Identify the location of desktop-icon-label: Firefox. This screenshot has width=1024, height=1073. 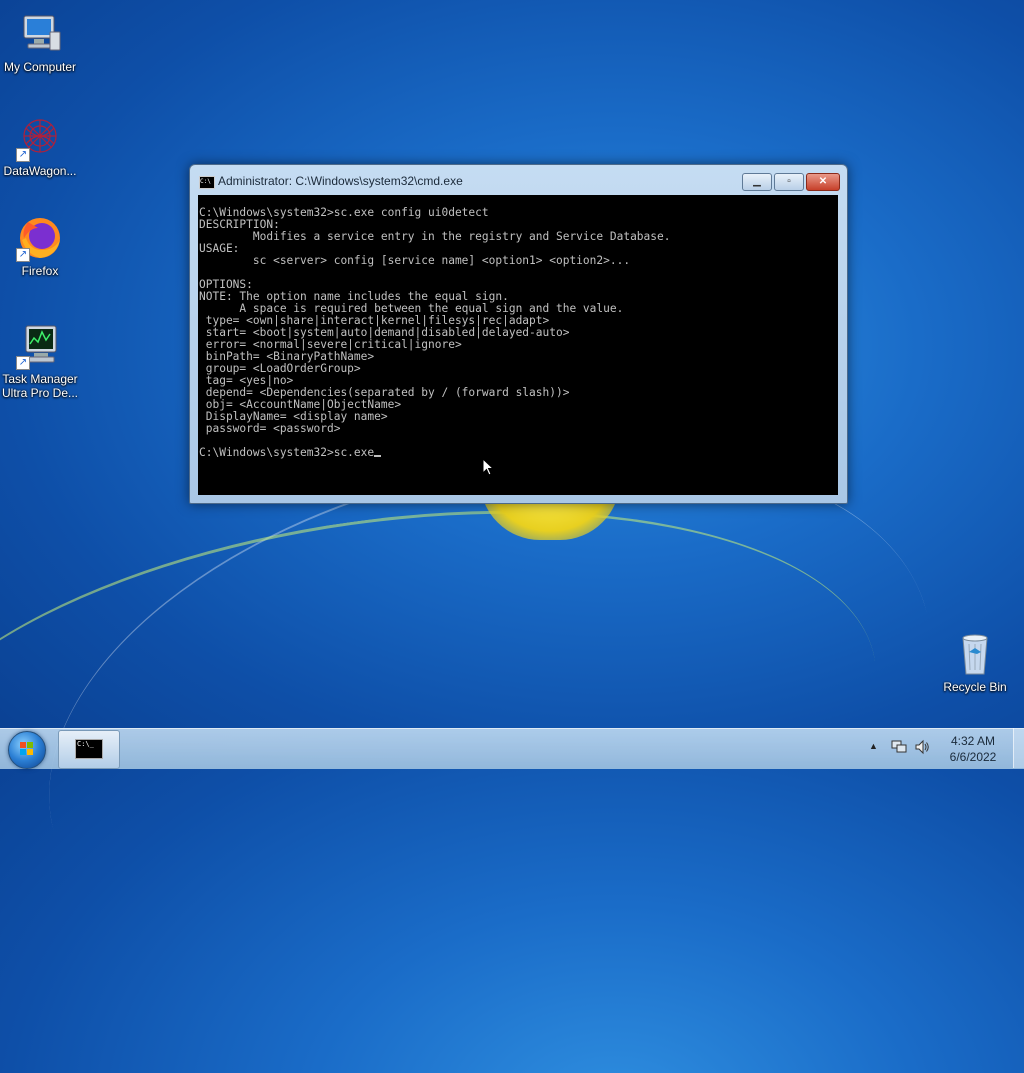
(40, 271).